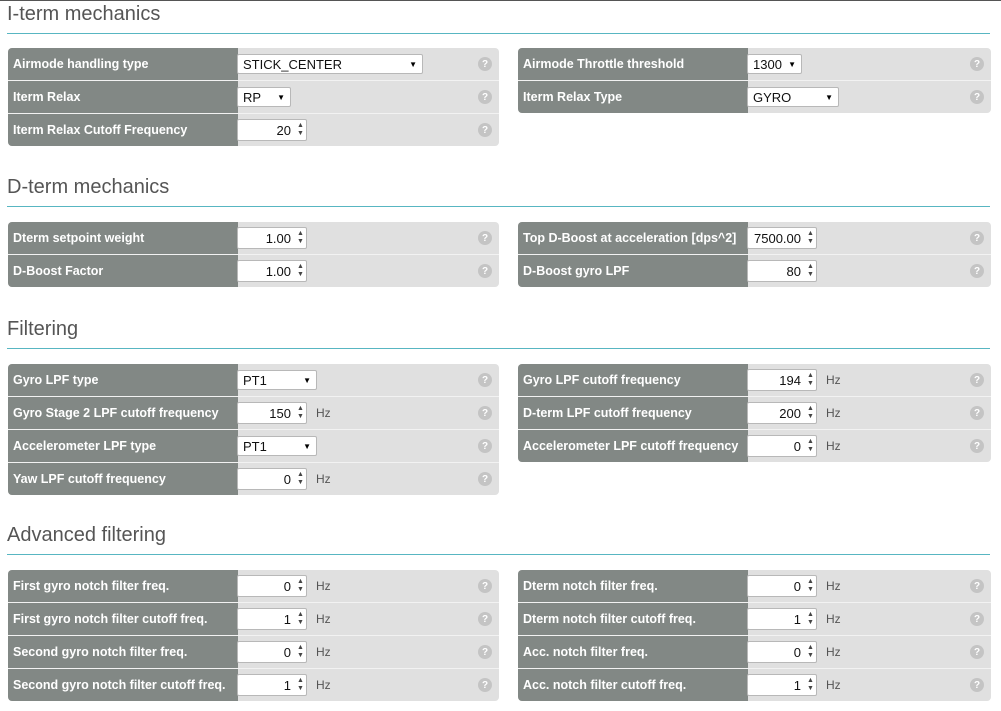 This screenshot has width=1001, height=711. I want to click on setting-row: Airmode Throttle threshold 1300 ▼?, so click(754, 64).